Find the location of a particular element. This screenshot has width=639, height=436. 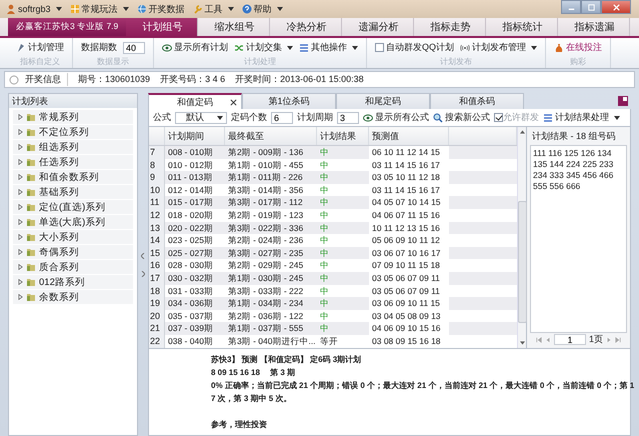

document-tab: 和值杀码 is located at coordinates (477, 101).